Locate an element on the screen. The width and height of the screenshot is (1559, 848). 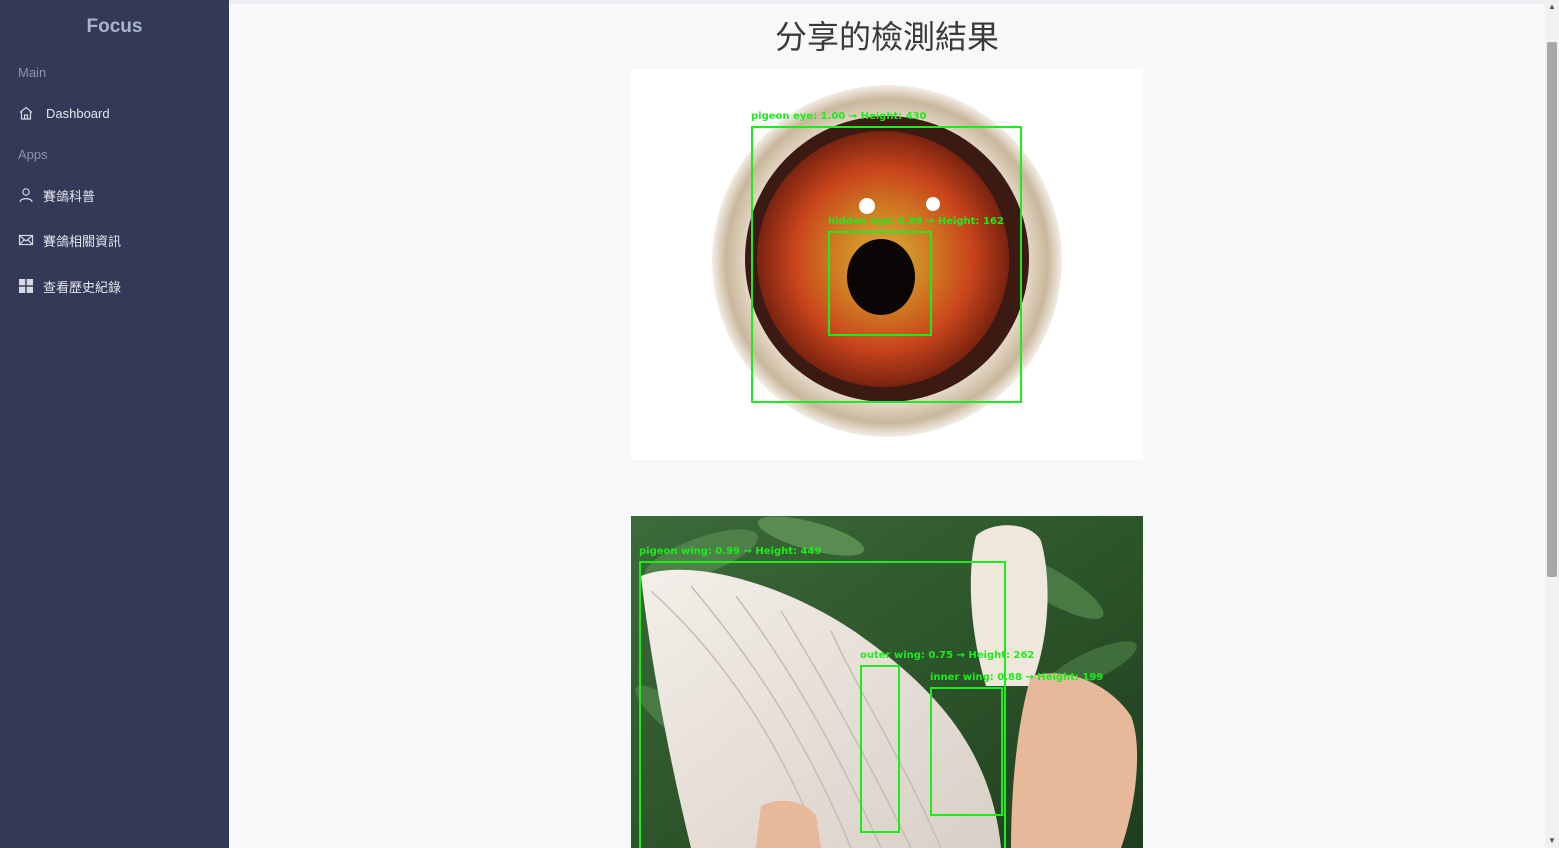
detection-label: pigeon eye: 1.00 → Height: 430 is located at coordinates (839, 116).